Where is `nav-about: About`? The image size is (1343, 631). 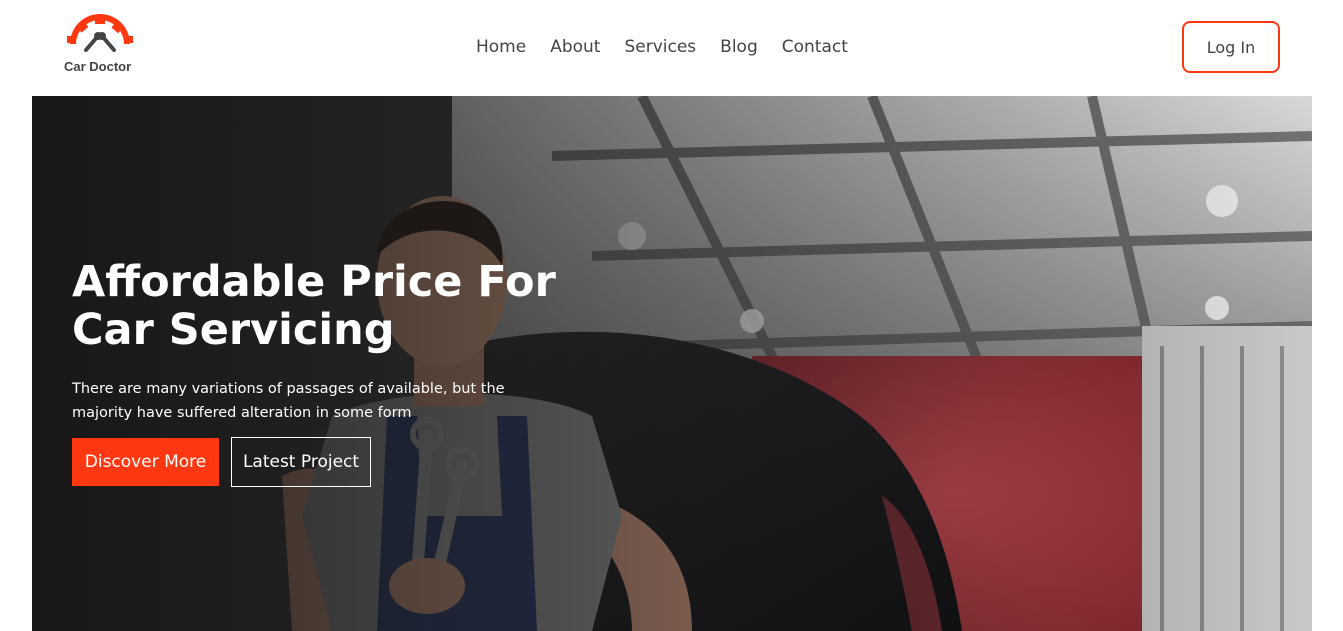 nav-about: About is located at coordinates (575, 47).